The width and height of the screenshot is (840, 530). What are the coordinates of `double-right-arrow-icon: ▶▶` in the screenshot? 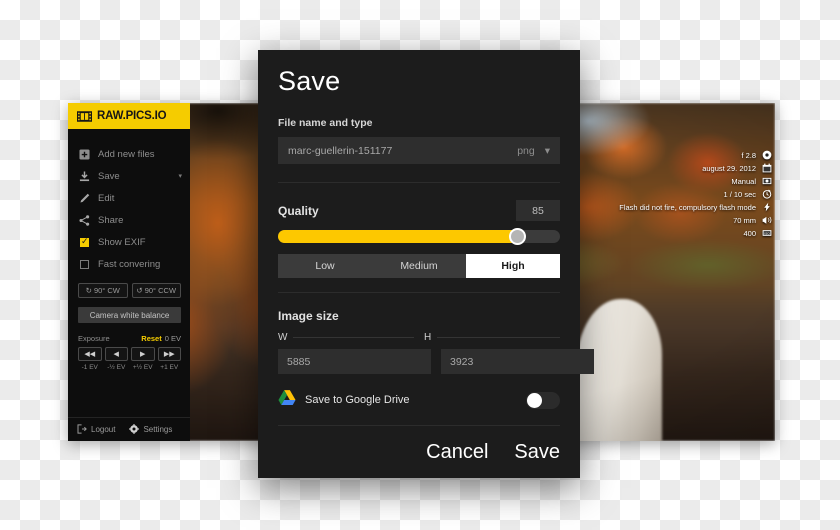 It's located at (169, 354).